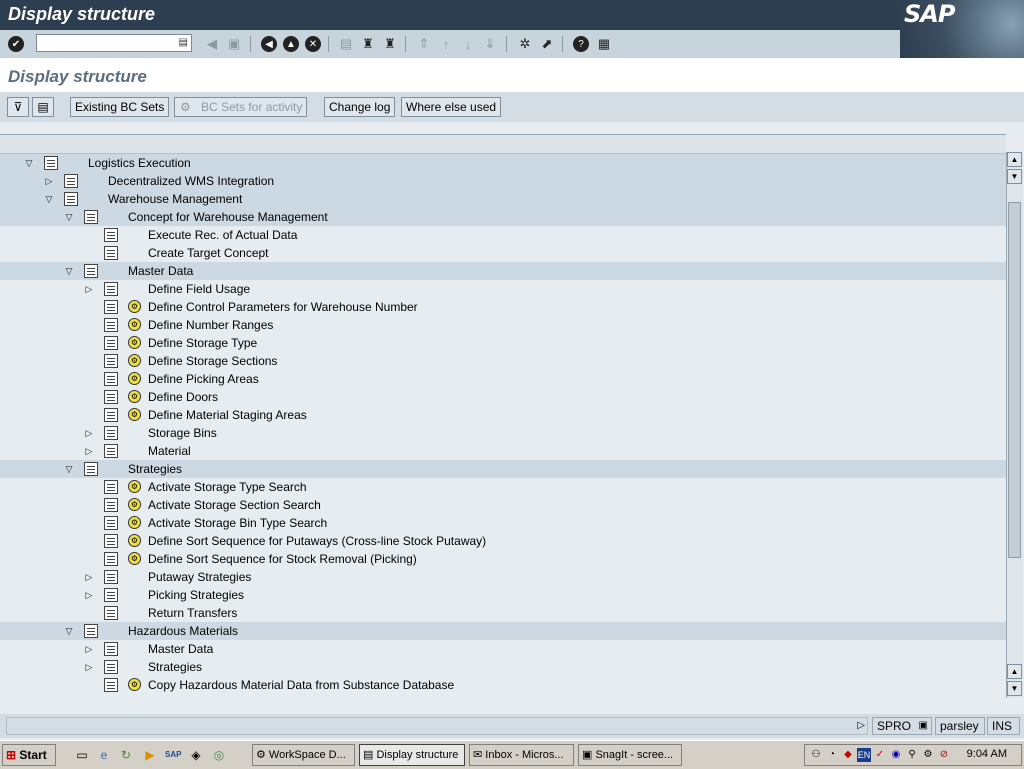  What do you see at coordinates (503, 343) in the screenshot?
I see `tree-row: ⚙ Define Storage Type` at bounding box center [503, 343].